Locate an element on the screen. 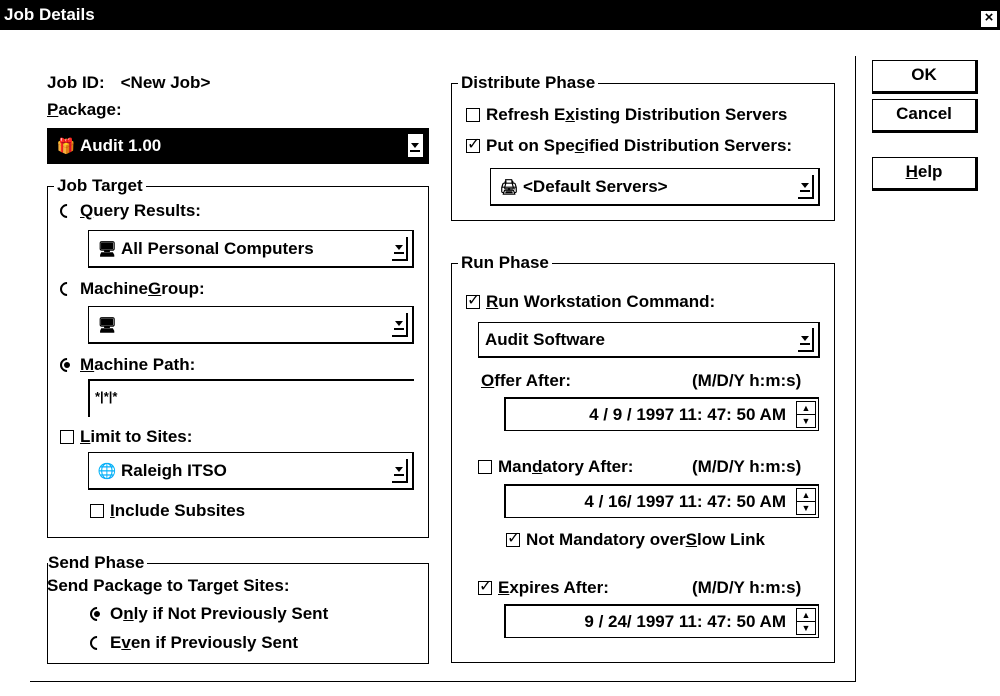 The width and height of the screenshot is (1000, 696). query-results-radio: Query Results: is located at coordinates (129, 211).